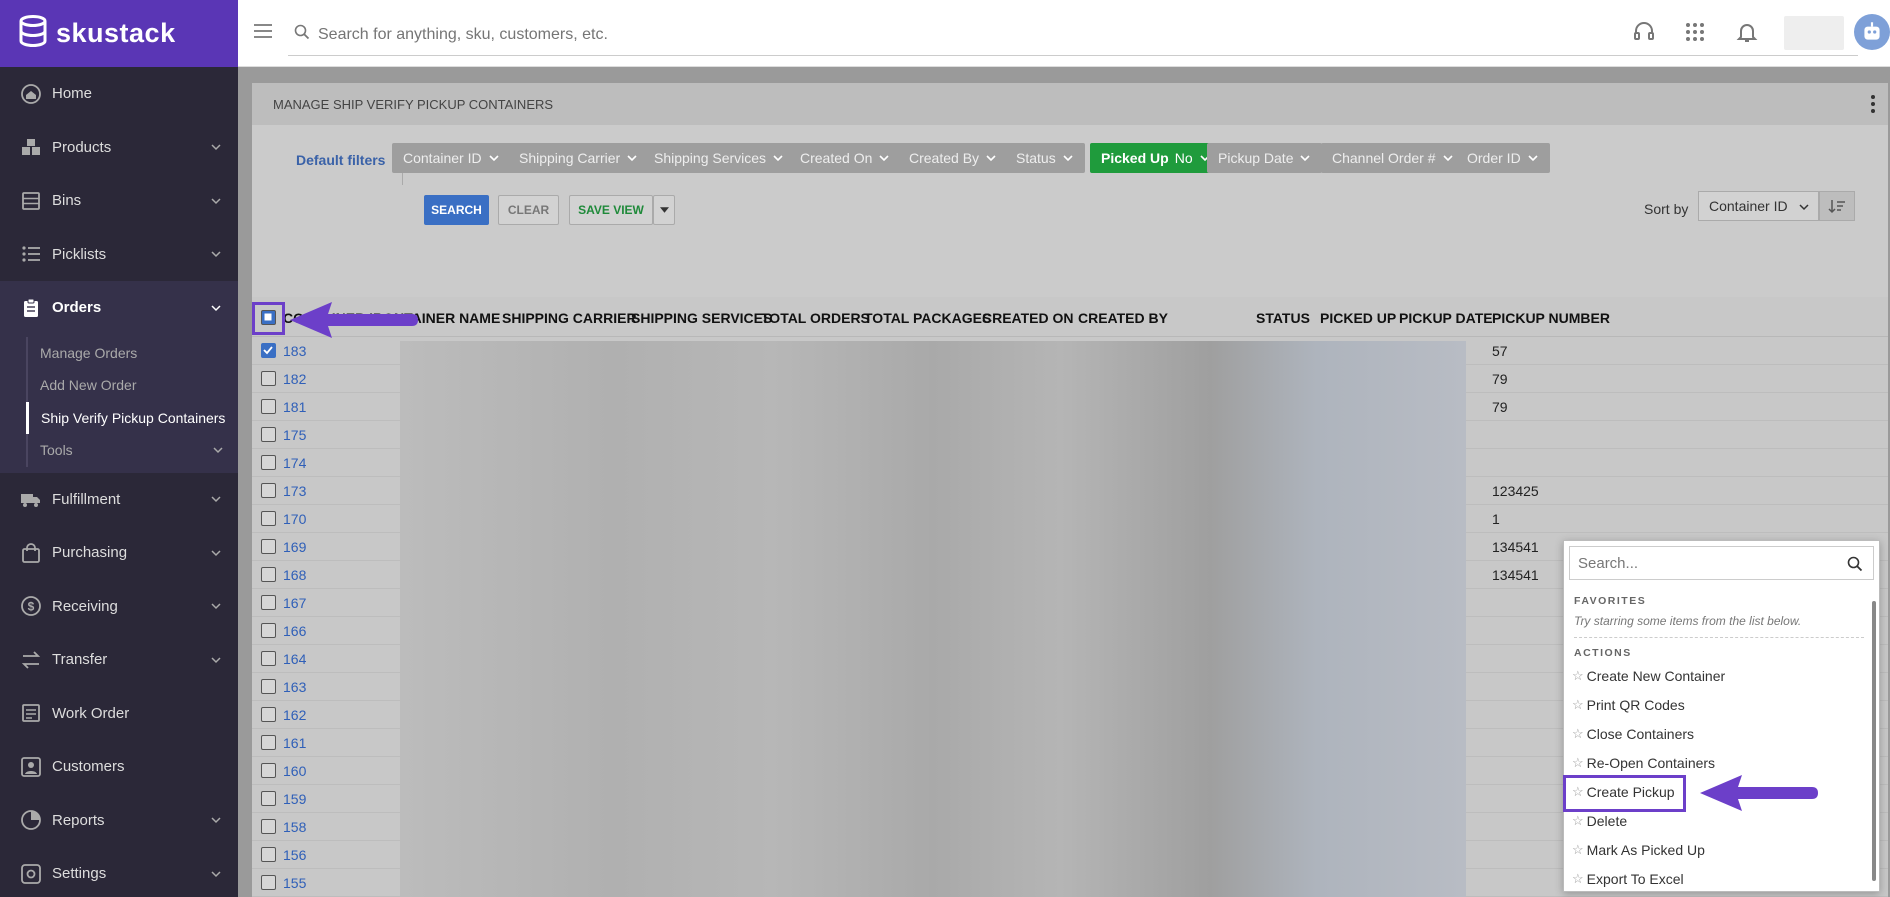 The image size is (1890, 897). Describe the element at coordinates (451, 158) in the screenshot. I see `filter-container-id: Container ID` at that location.